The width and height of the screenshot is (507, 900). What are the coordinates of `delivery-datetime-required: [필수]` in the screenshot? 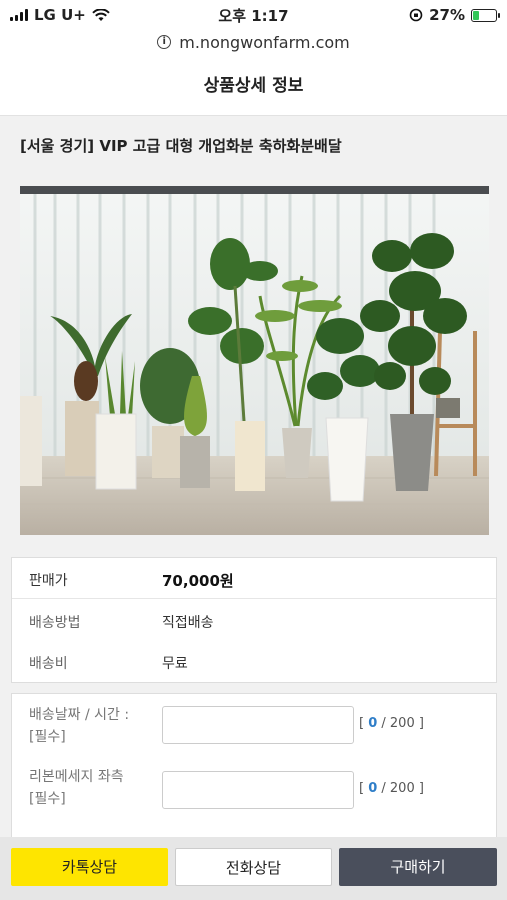 It's located at (47, 737).